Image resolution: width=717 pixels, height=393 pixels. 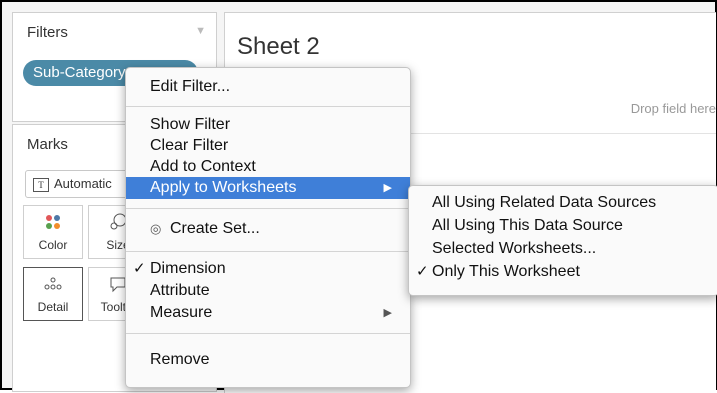 What do you see at coordinates (278, 47) in the screenshot?
I see `sheet-title: Sheet 2` at bounding box center [278, 47].